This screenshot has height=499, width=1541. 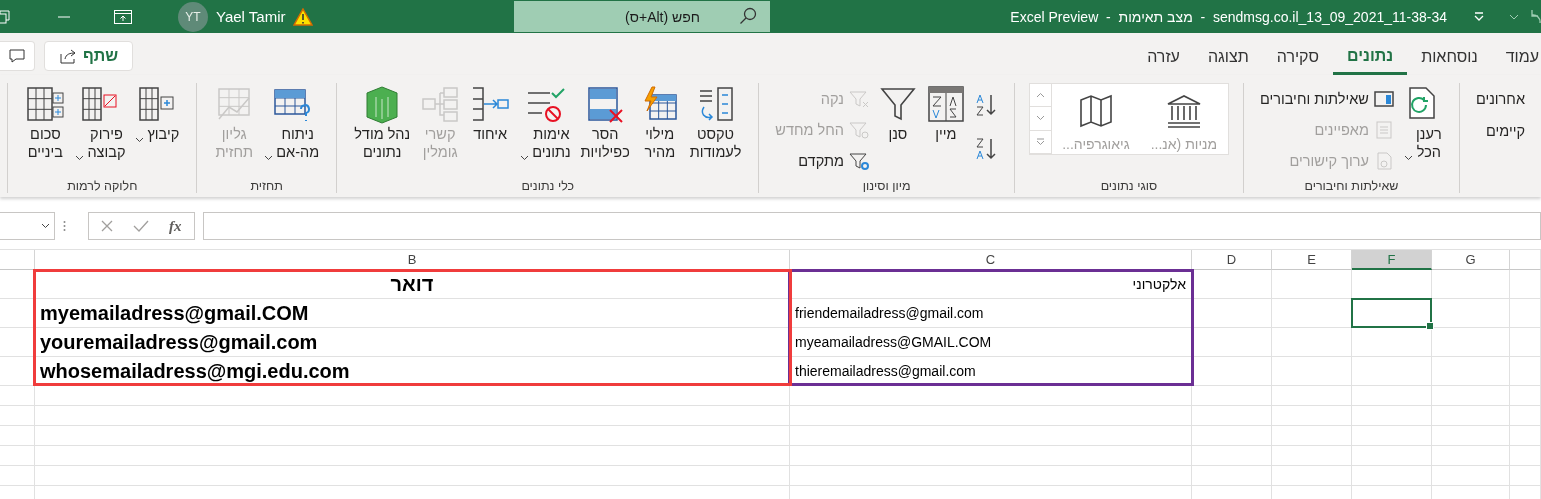 What do you see at coordinates (715, 123) in the screenshot?
I see `ribbon-button: טקסט לעמודות` at bounding box center [715, 123].